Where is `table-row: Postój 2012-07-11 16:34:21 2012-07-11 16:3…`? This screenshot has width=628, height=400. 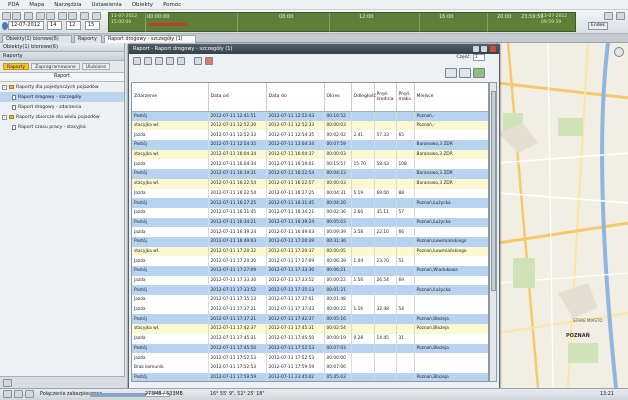 table-row: Postój 2012-07-11 16:34:21 2012-07-11 16:3… is located at coordinates (310, 222).